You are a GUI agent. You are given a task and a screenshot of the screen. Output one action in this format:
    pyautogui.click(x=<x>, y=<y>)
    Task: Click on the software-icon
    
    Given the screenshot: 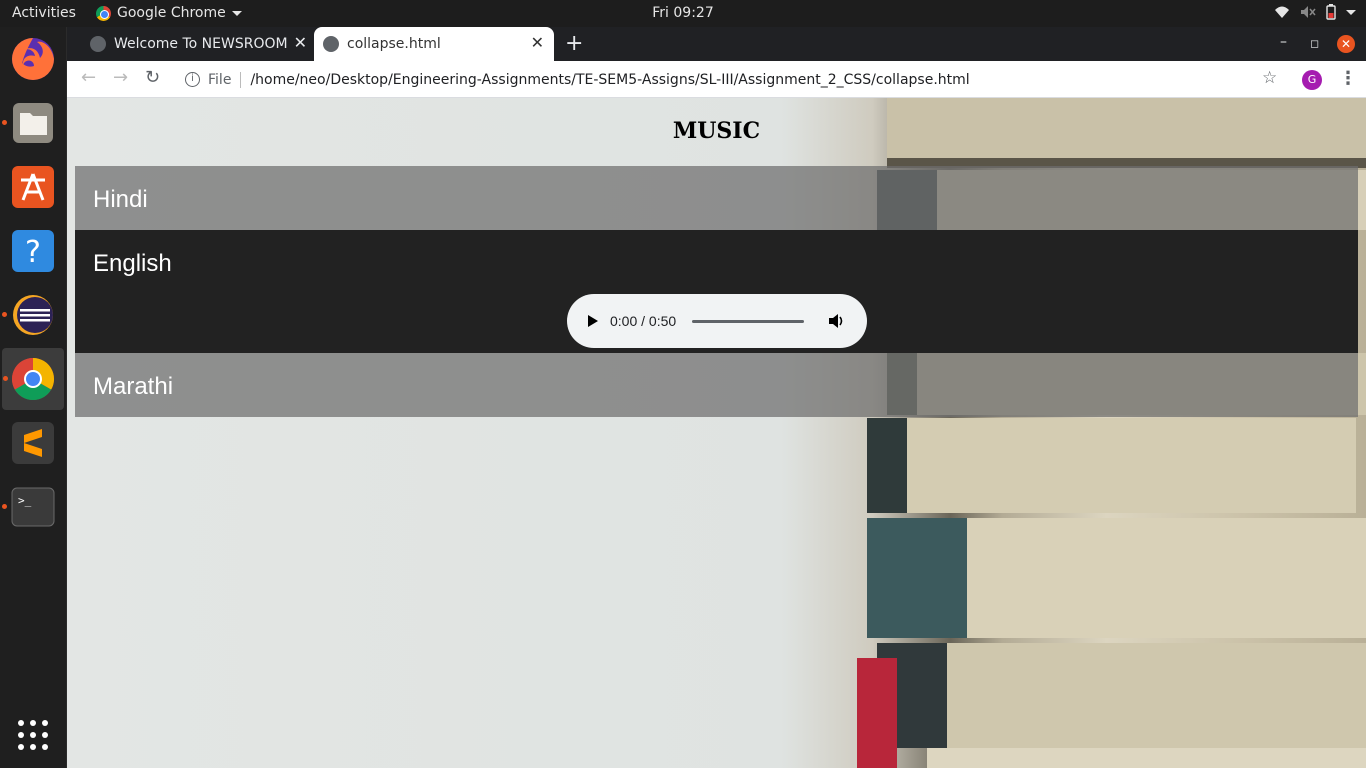 What is the action you would take?
    pyautogui.click(x=33, y=187)
    